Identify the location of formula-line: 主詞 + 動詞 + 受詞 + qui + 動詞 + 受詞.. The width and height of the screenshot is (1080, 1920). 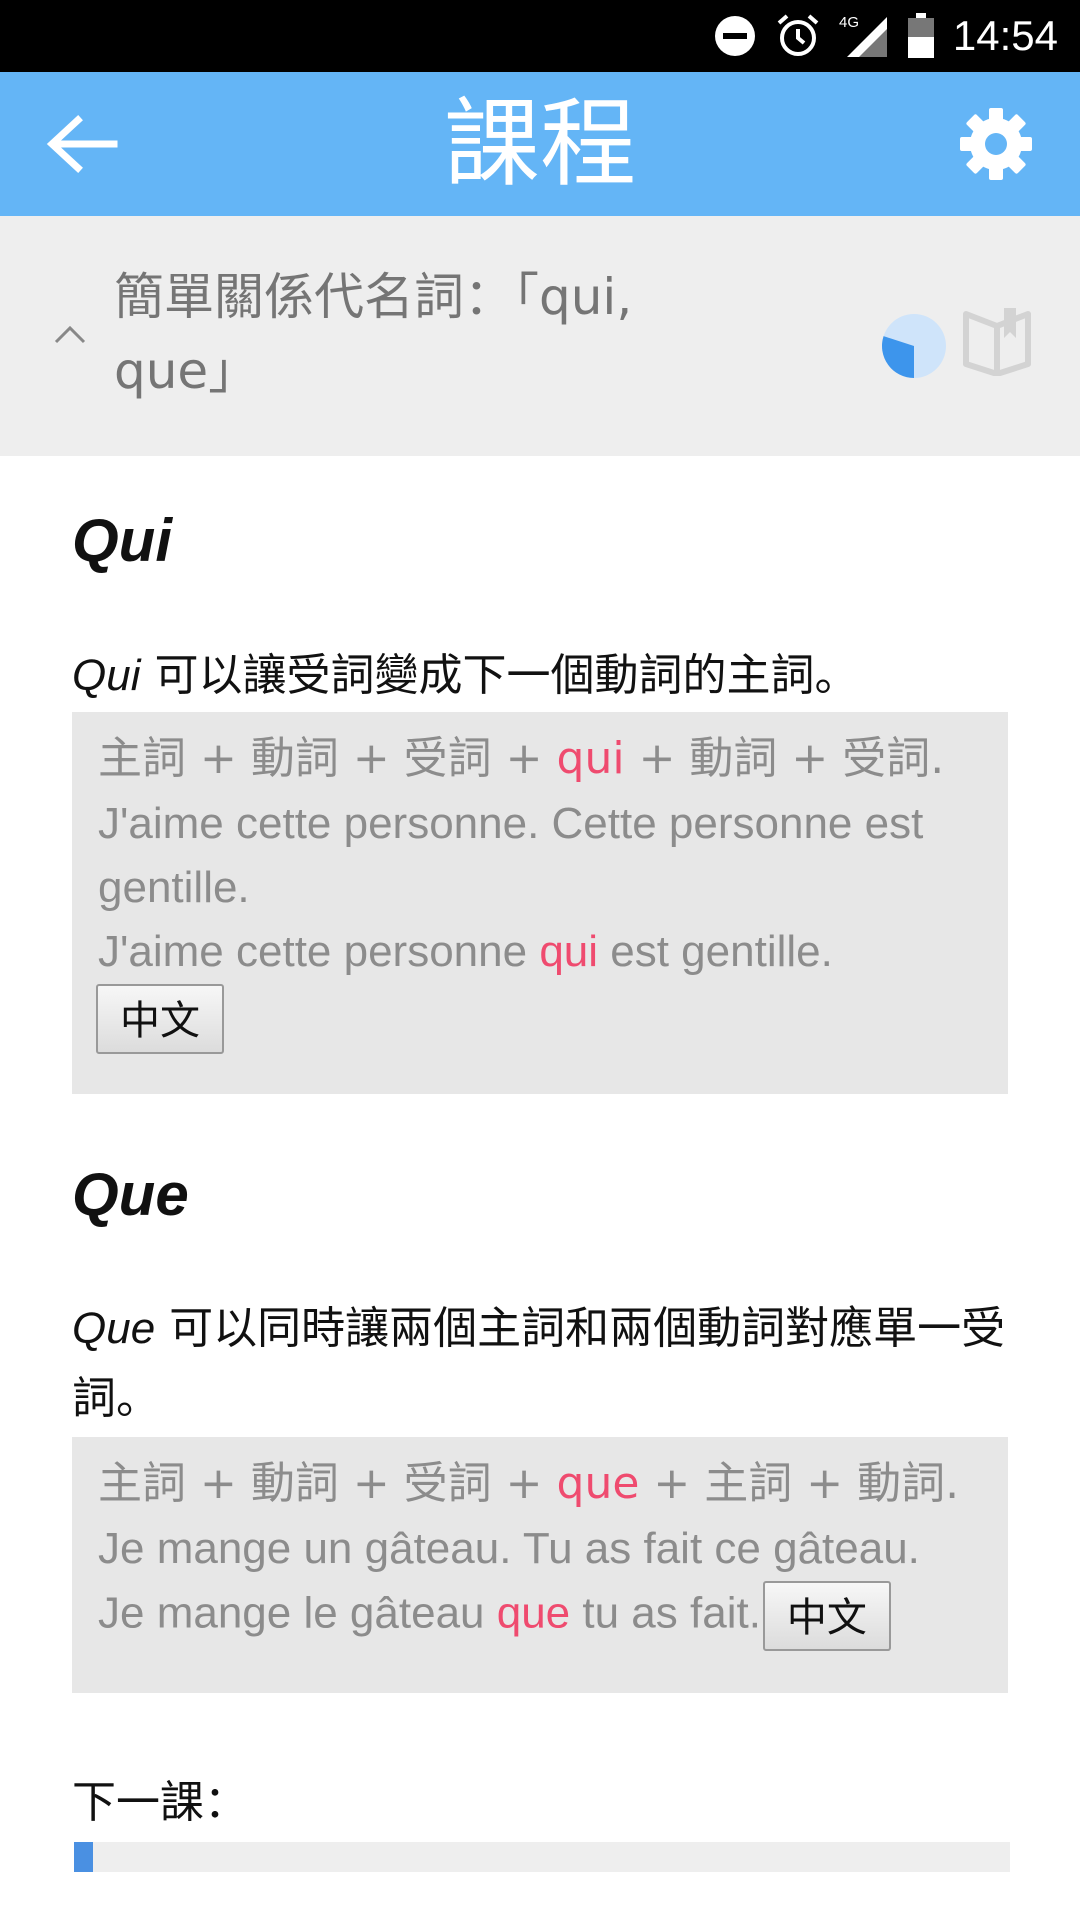
(540, 759).